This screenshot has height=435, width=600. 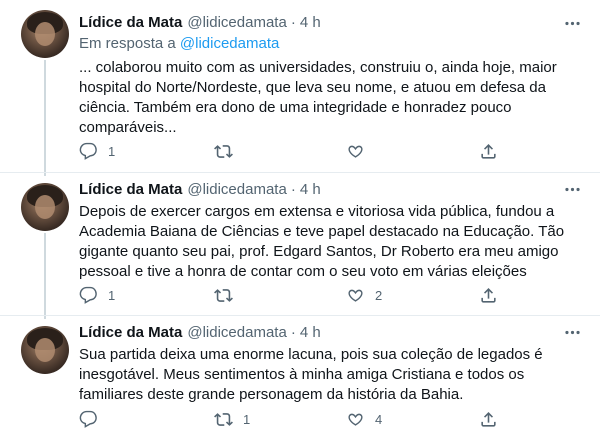 What do you see at coordinates (247, 419) in the screenshot?
I see `retweet-count: 1` at bounding box center [247, 419].